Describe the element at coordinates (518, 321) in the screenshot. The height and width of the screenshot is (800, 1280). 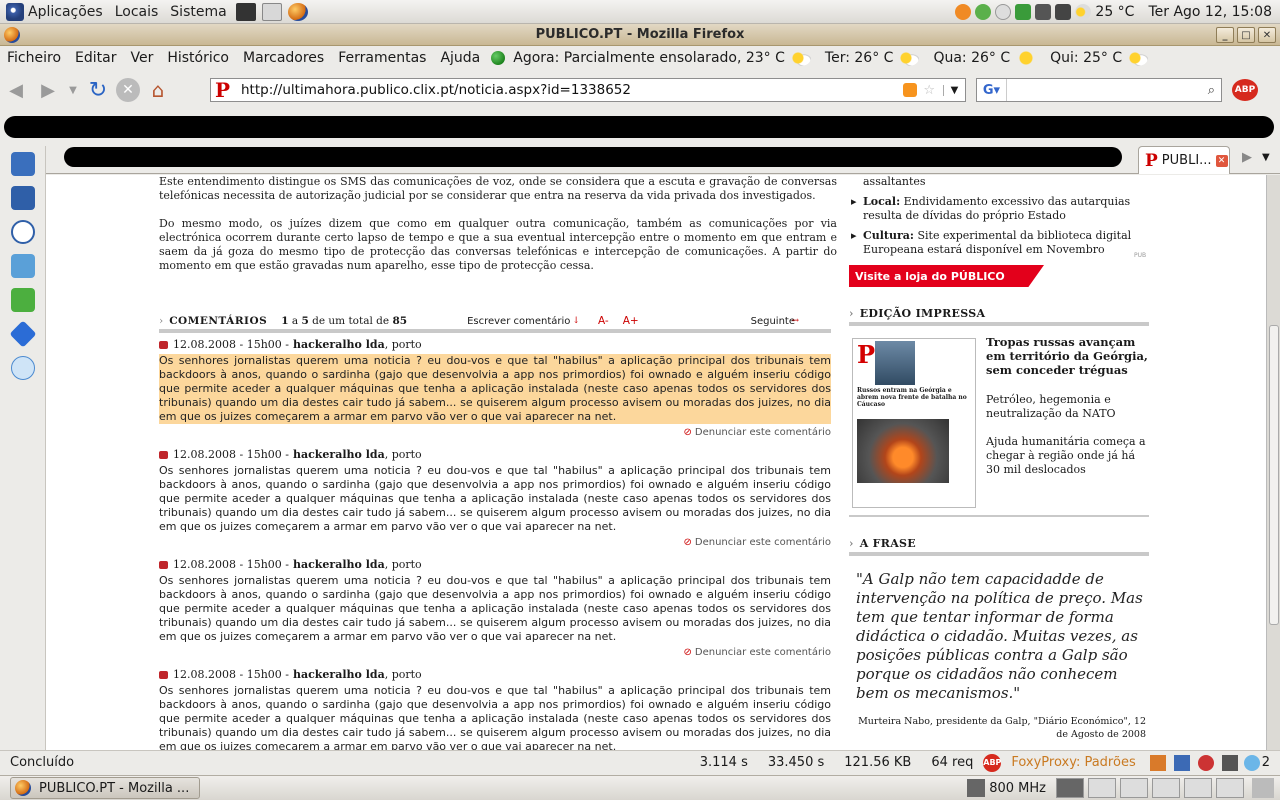
I see `write-comment-link: Escrever comentário` at that location.